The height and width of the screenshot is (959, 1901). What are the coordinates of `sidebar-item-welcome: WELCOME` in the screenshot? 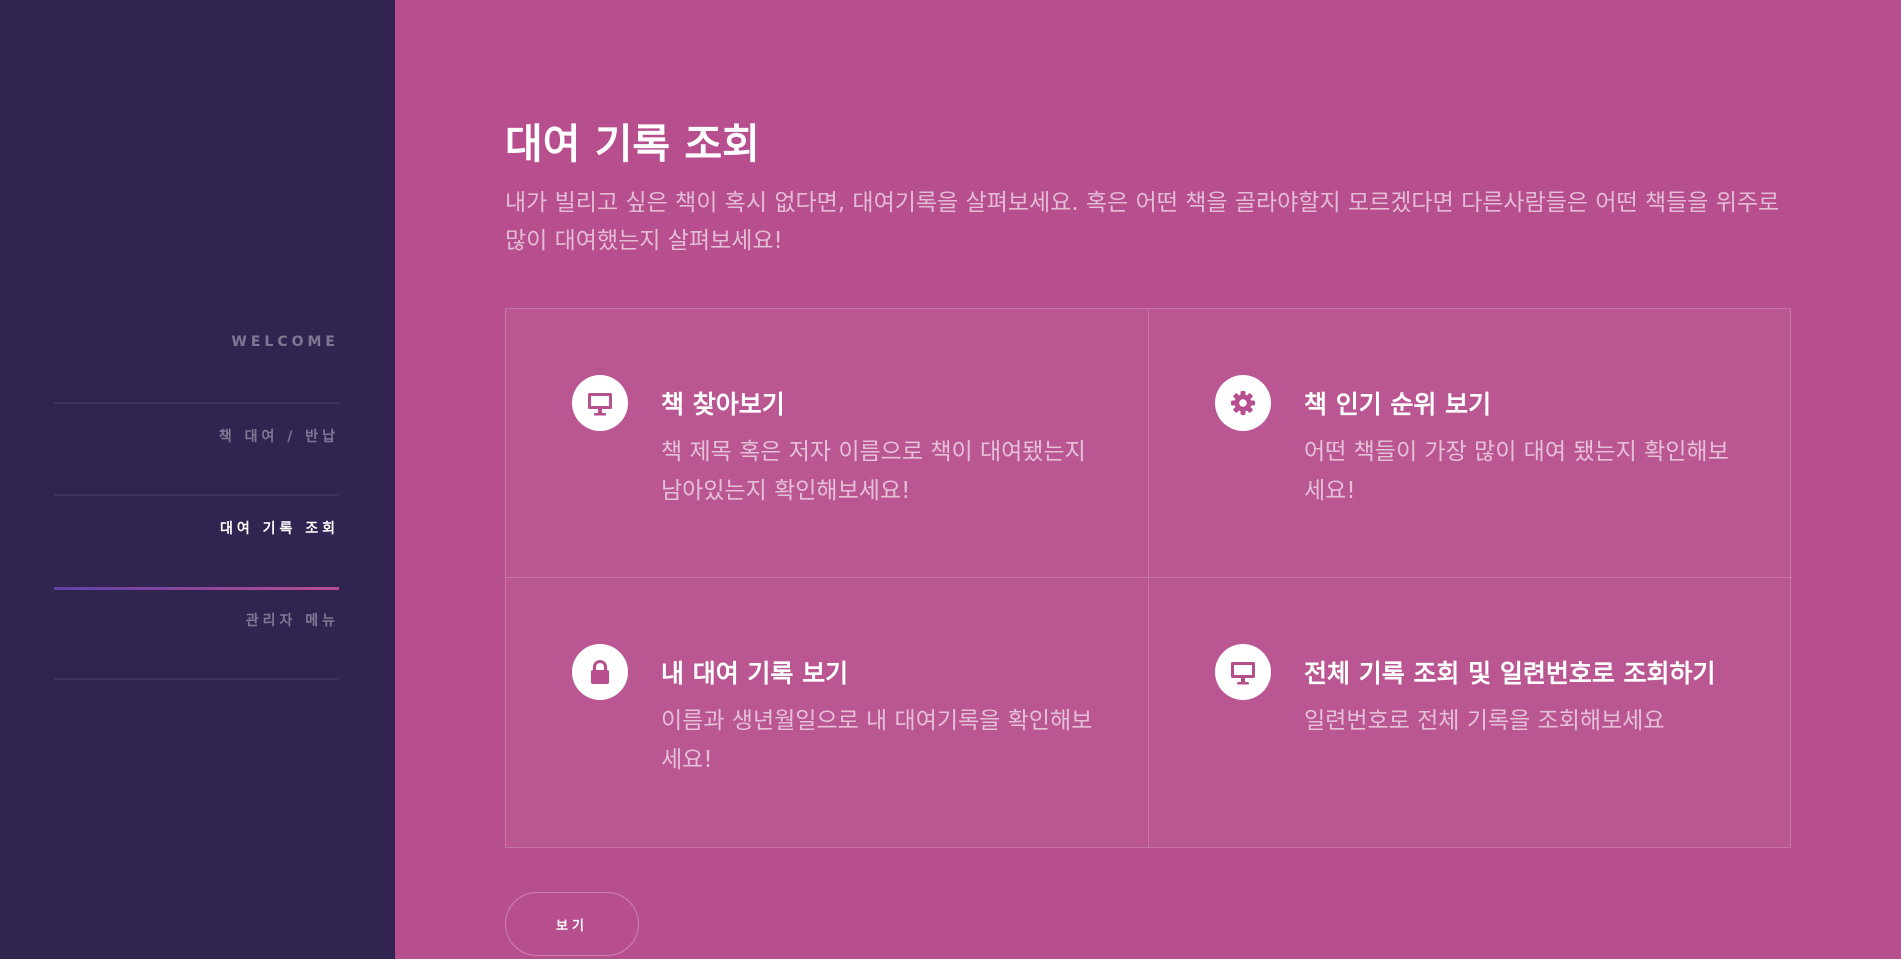 It's located at (196, 358).